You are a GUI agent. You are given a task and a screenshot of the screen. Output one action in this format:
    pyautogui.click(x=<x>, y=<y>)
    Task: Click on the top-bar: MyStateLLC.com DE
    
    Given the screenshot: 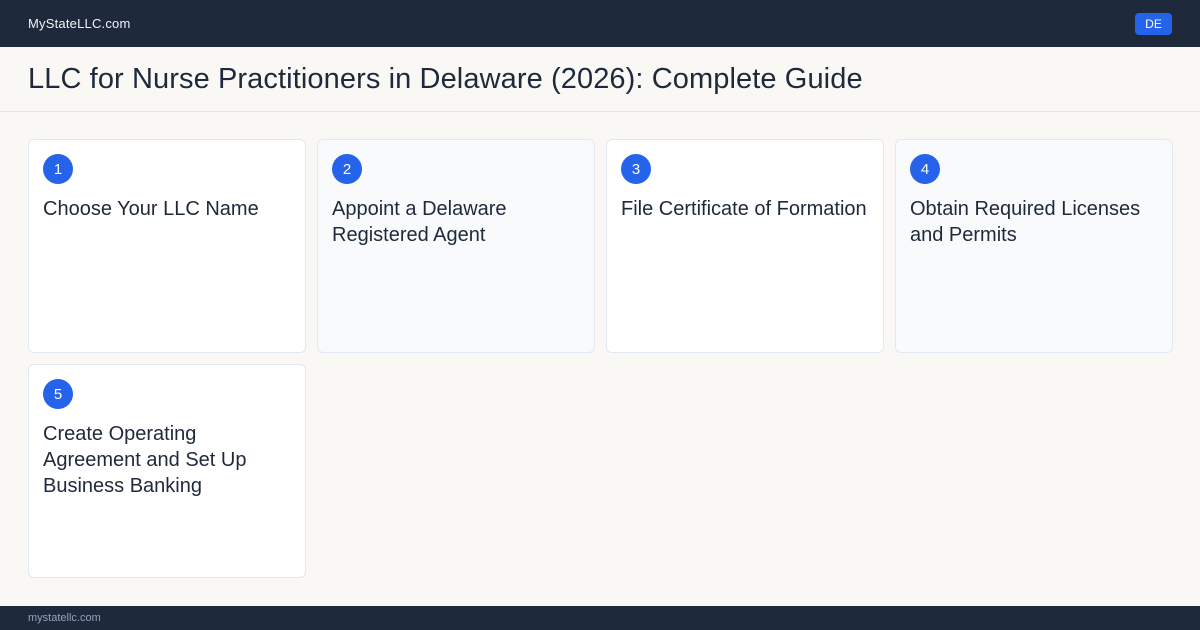 What is the action you would take?
    pyautogui.click(x=600, y=23)
    